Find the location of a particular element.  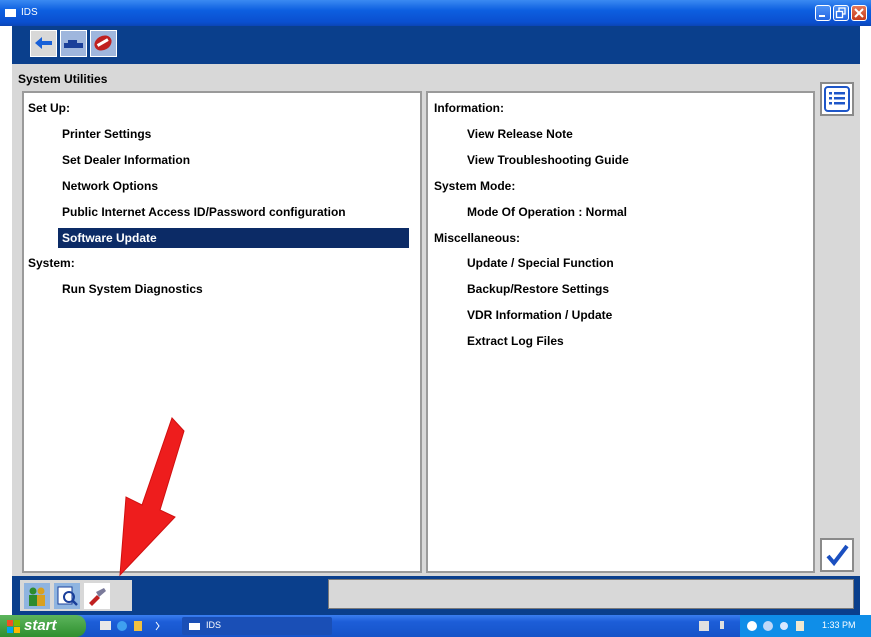

vehicle-tab-button is located at coordinates (73, 43).